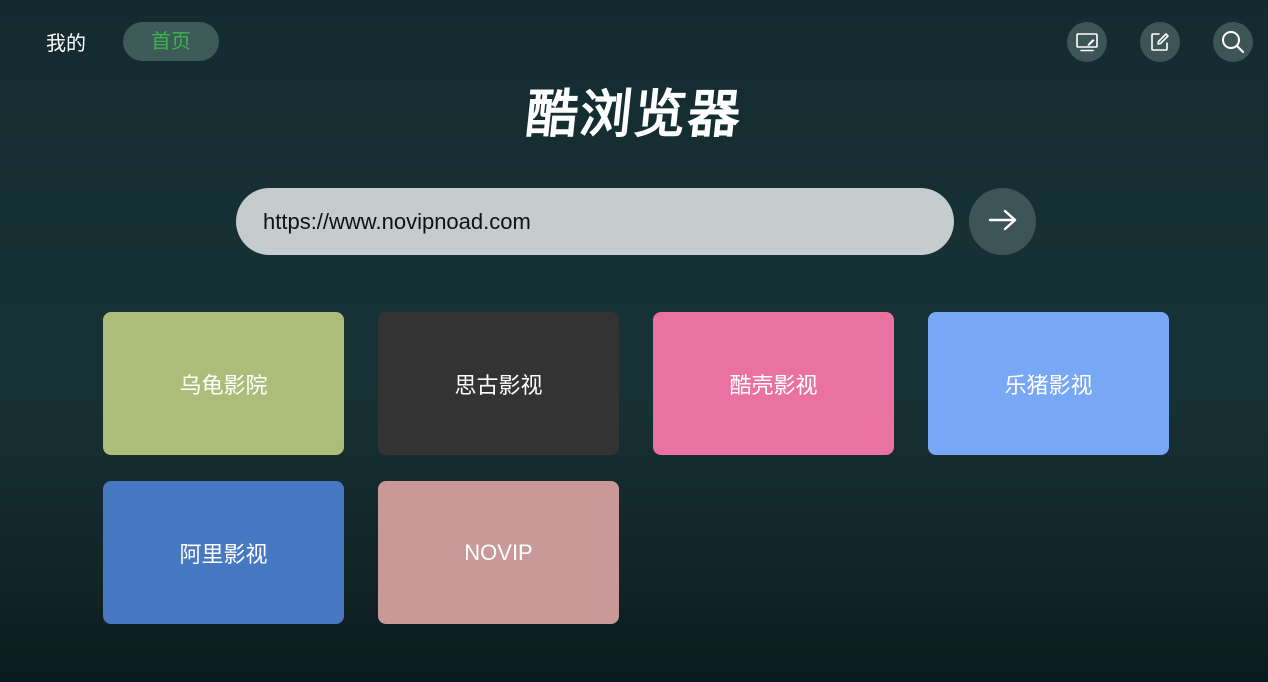  I want to click on edit-icon, so click(1160, 42).